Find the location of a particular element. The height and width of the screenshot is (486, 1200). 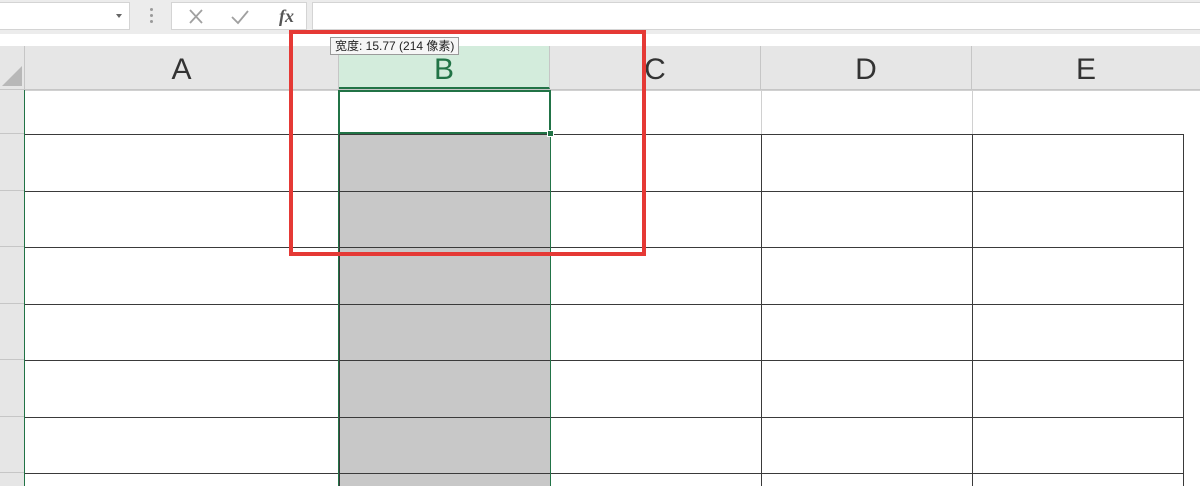

column-header-e: E is located at coordinates (1086, 67).